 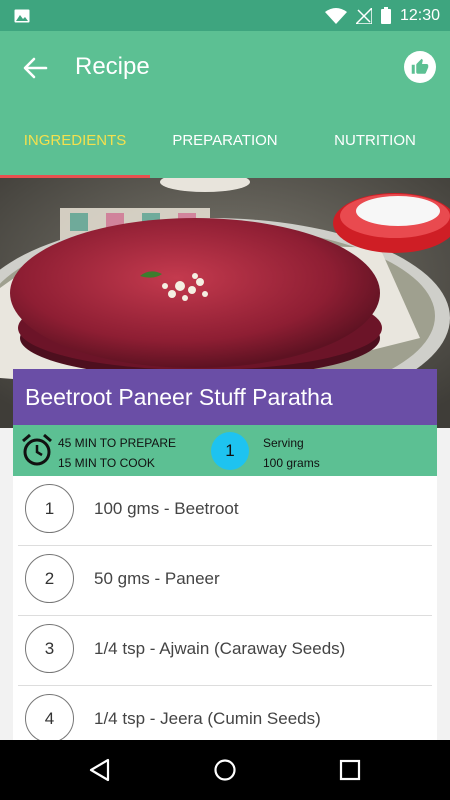 I want to click on cook-time: 15 MIN TO COOK, so click(x=106, y=463).